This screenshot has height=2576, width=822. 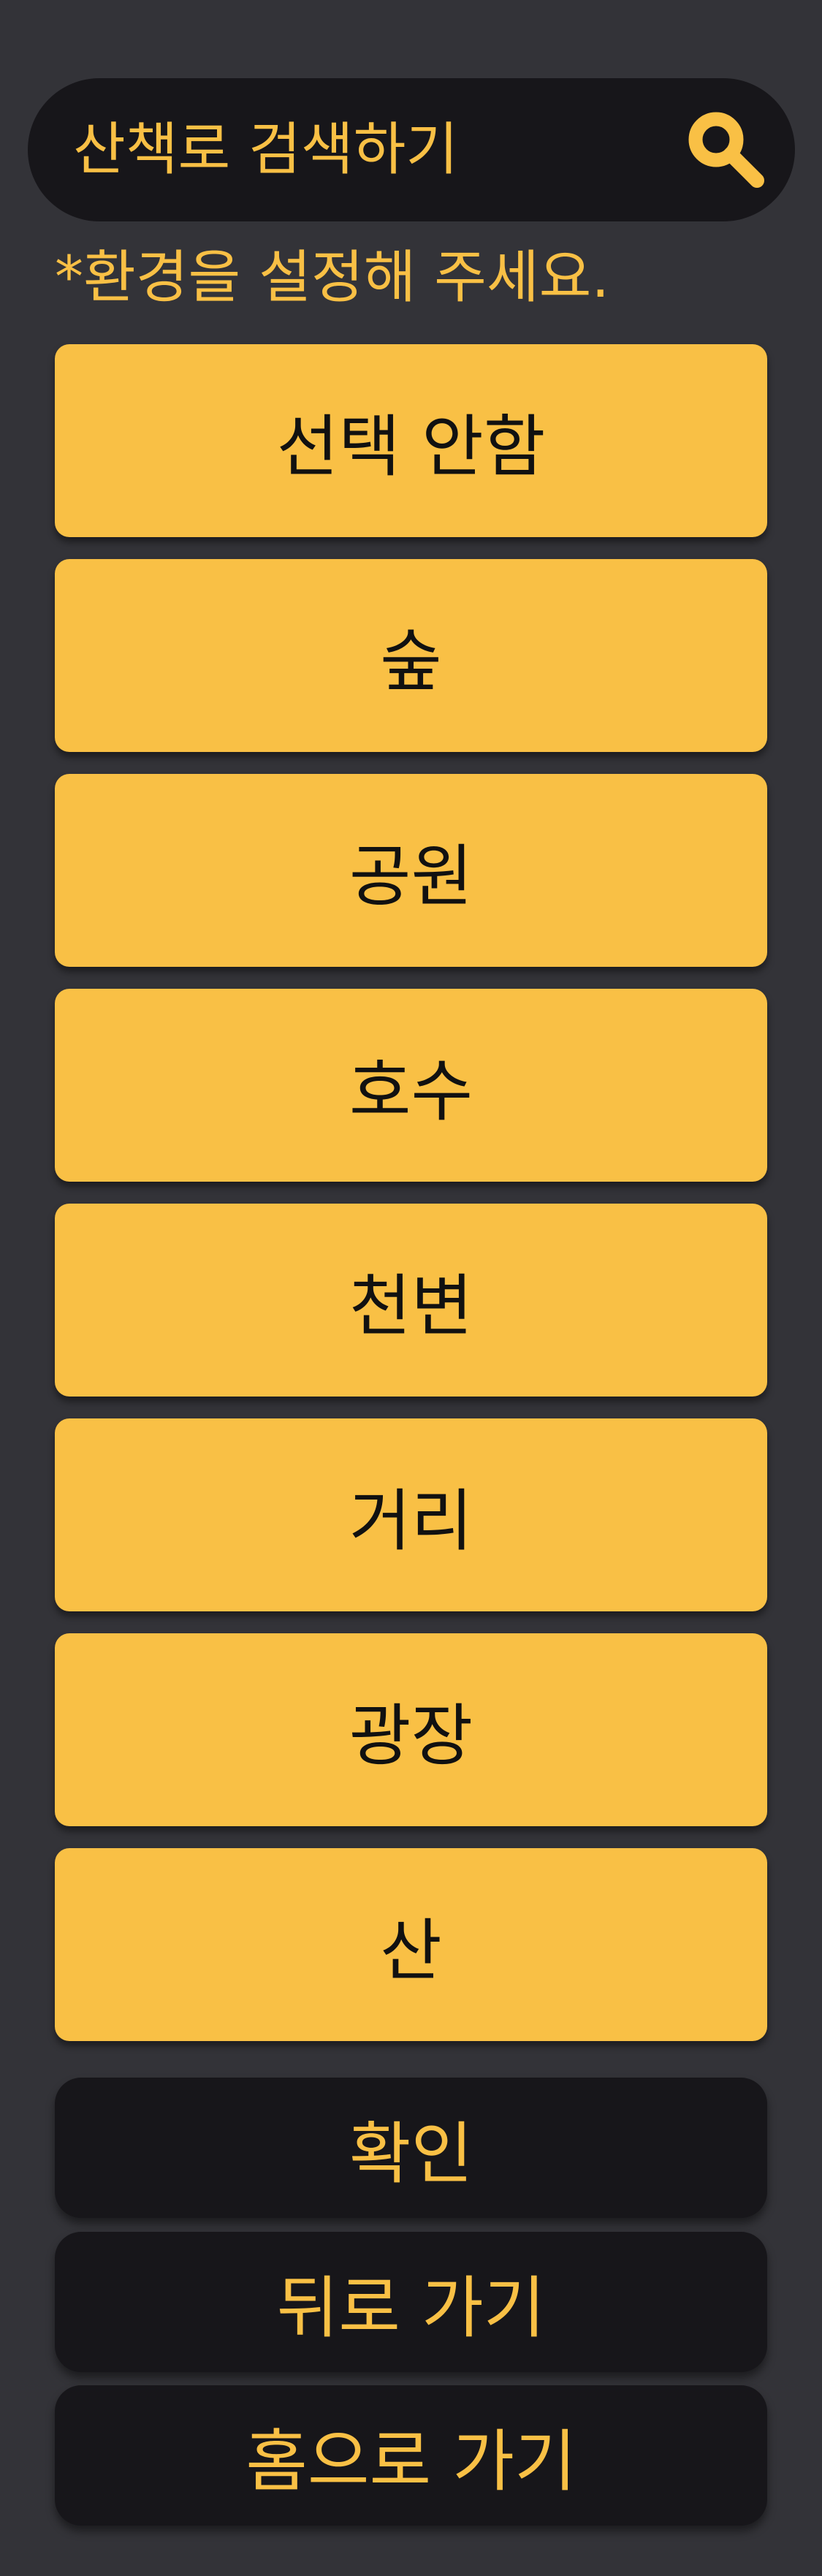 I want to click on environment-hint: *환경을 설정해 주세요., so click(x=332, y=278).